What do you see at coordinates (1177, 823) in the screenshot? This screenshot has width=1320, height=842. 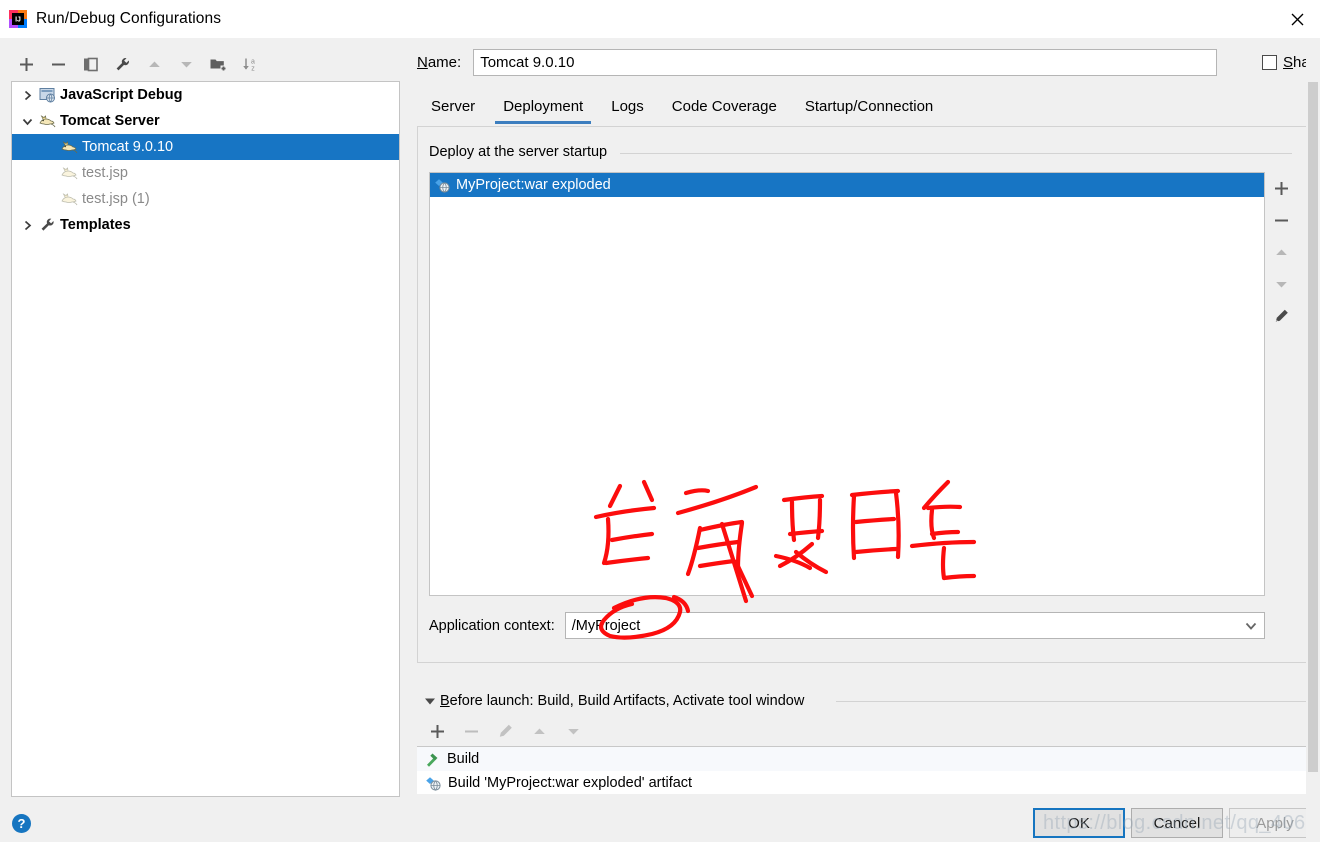 I see `cancel-button: Cancel` at bounding box center [1177, 823].